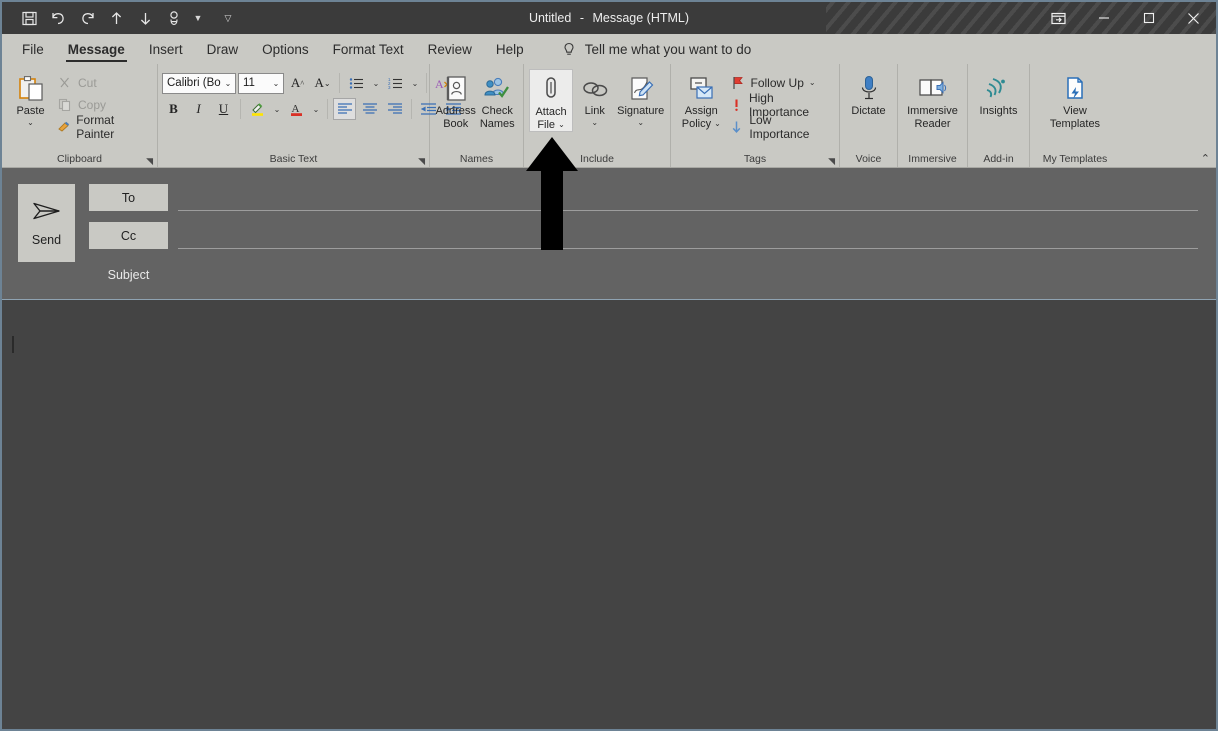 This screenshot has width=1218, height=731. I want to click on cc-input, so click(688, 235).